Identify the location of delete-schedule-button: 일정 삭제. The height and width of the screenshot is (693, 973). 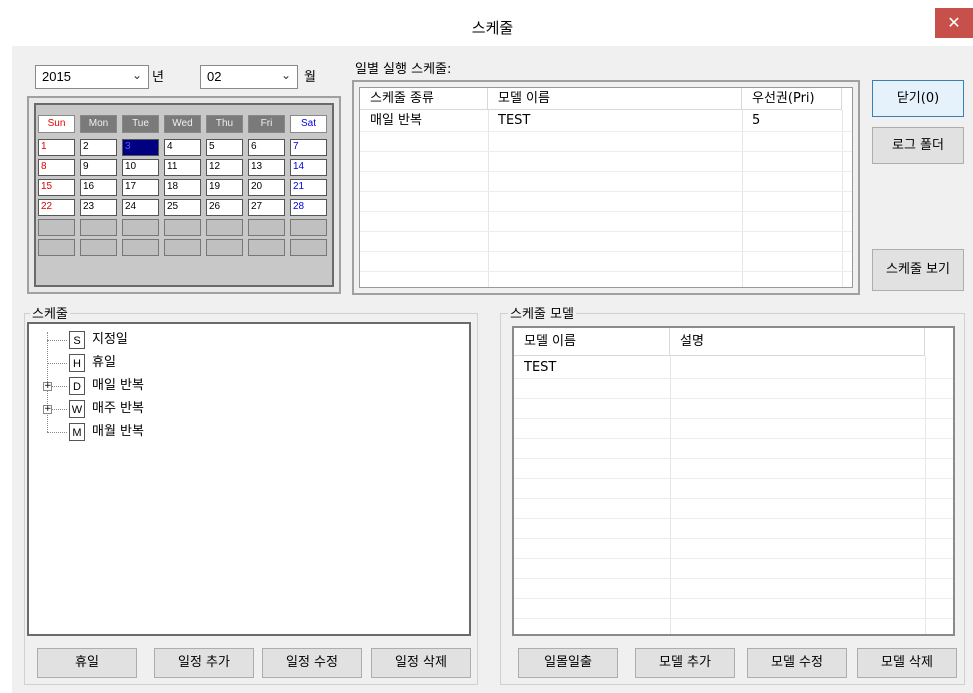
(421, 663).